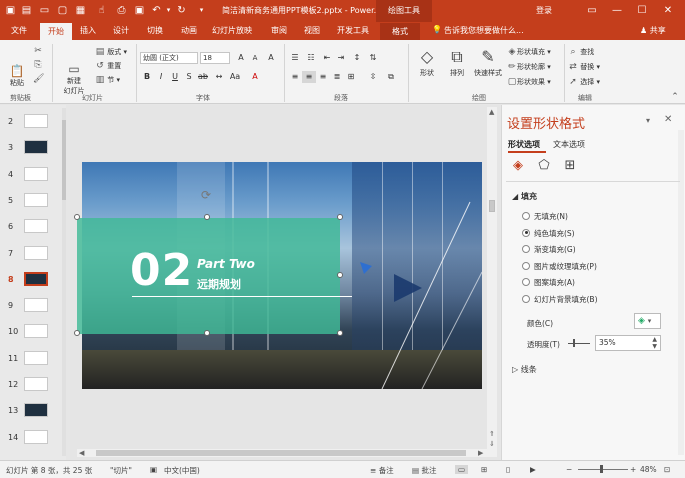 Image resolution: width=685 pixels, height=478 pixels. Describe the element at coordinates (139, 10) in the screenshot. I see `new-slide-icon: ▣` at that location.